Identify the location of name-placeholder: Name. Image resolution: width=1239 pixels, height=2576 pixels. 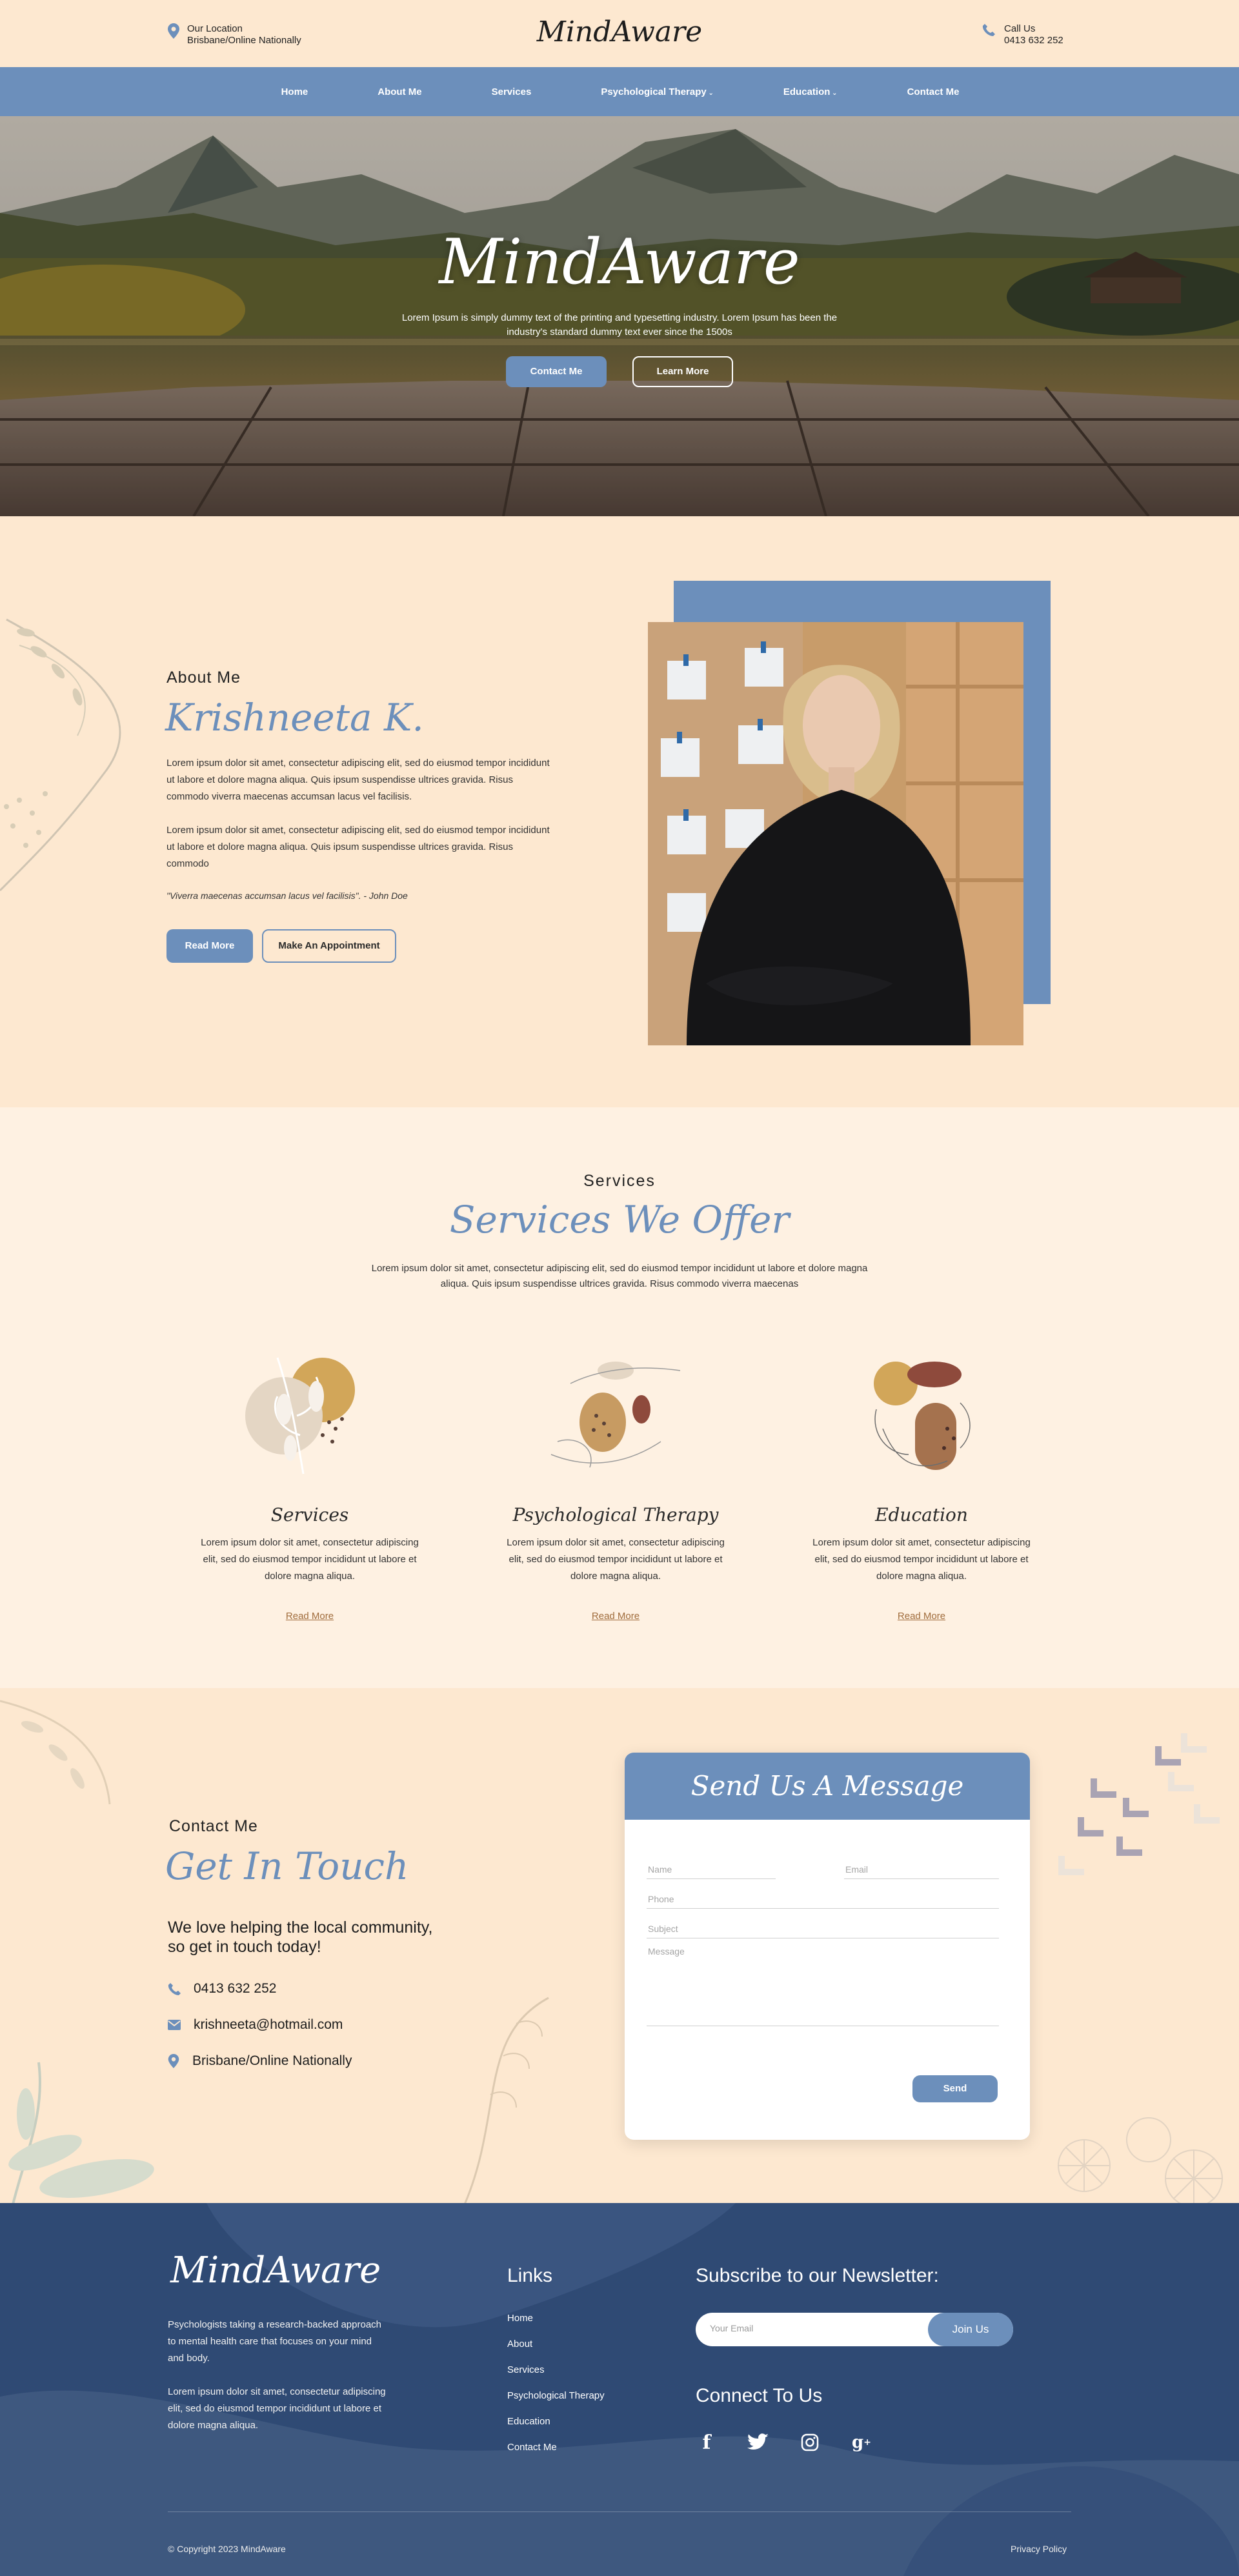
(660, 1869).